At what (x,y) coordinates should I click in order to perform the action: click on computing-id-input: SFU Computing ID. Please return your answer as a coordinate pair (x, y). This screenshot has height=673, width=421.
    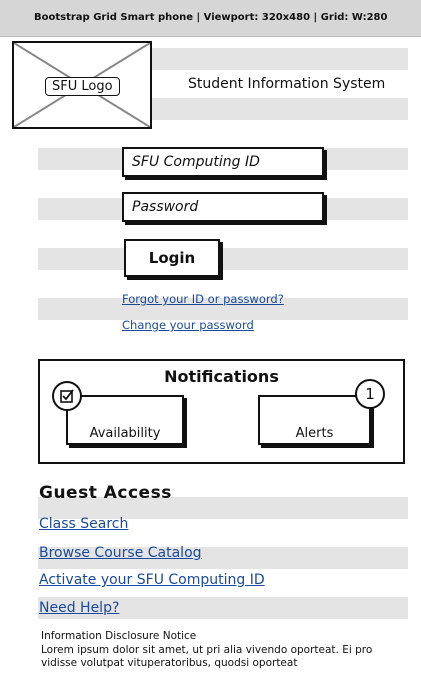
    Looking at the image, I should click on (223, 162).